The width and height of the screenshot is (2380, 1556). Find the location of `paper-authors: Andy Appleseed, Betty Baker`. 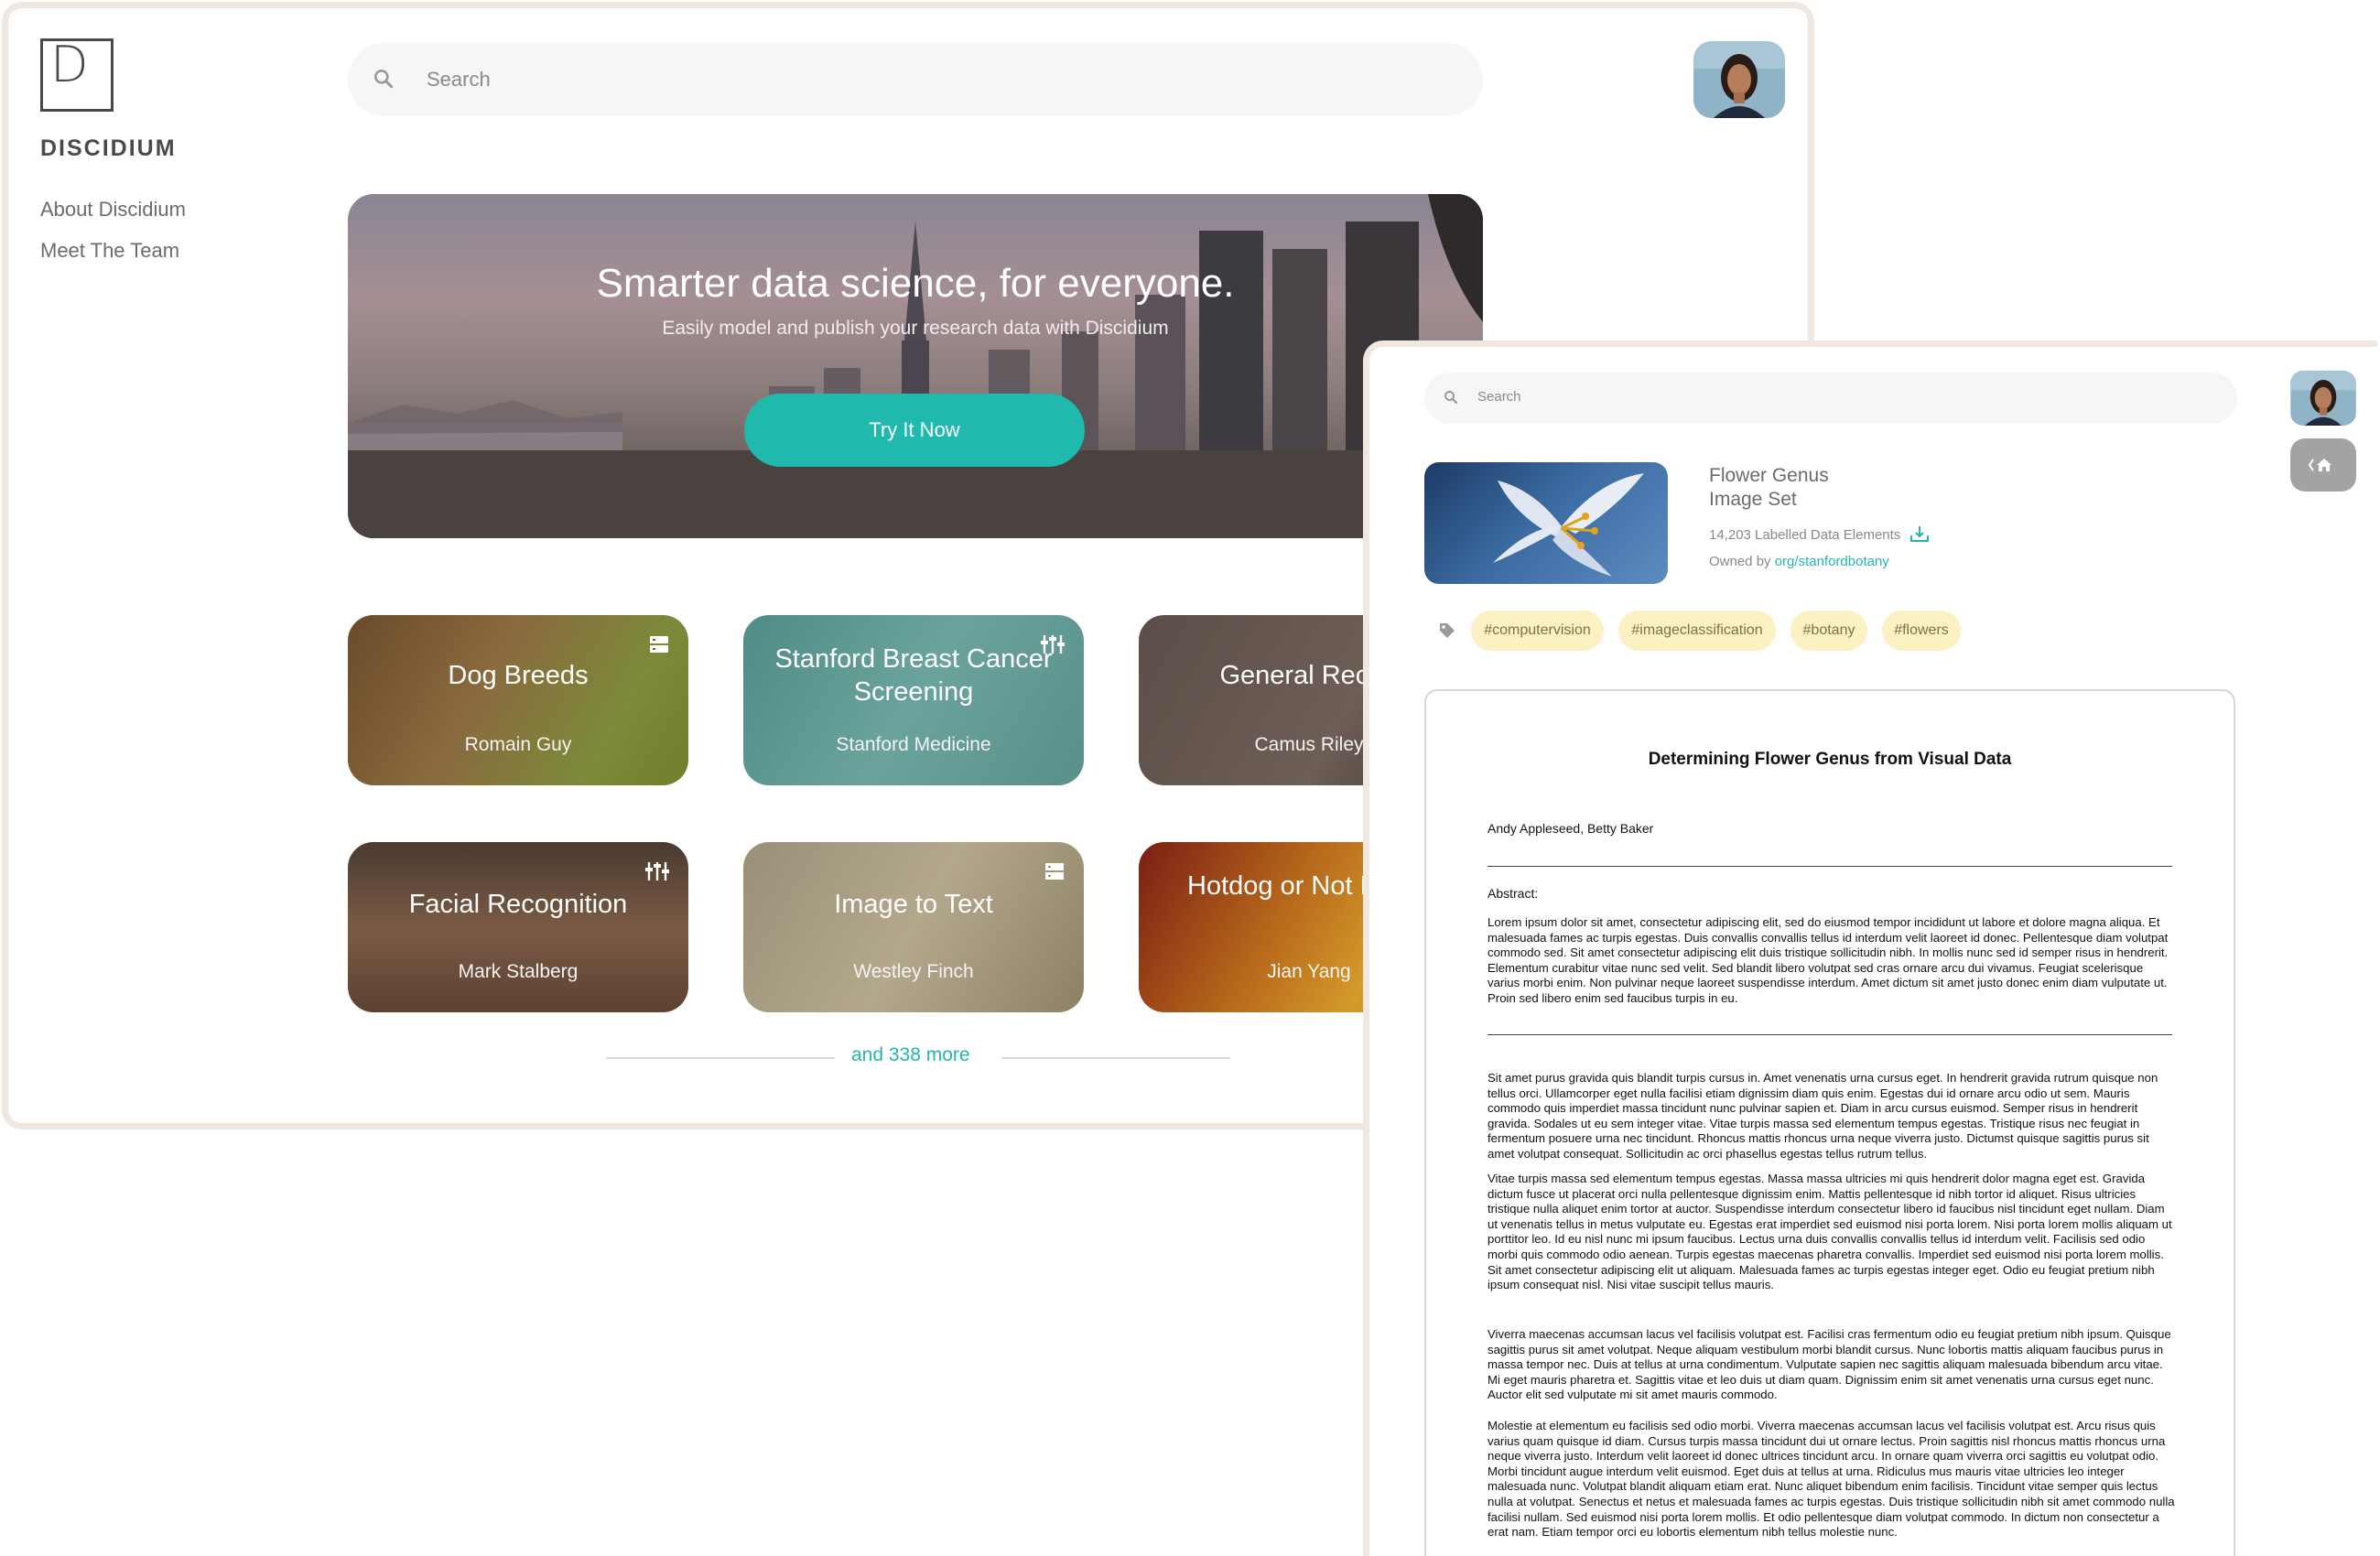

paper-authors: Andy Appleseed, Betty Baker is located at coordinates (1571, 828).